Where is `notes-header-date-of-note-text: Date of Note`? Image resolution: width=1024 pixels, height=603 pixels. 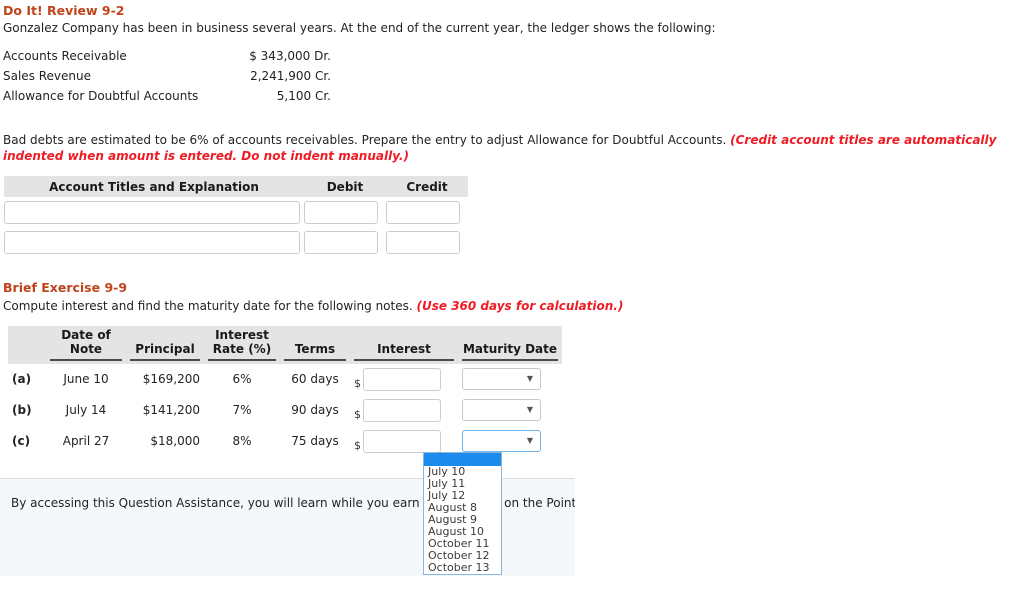 notes-header-date-of-note-text: Date of Note is located at coordinates (86, 344).